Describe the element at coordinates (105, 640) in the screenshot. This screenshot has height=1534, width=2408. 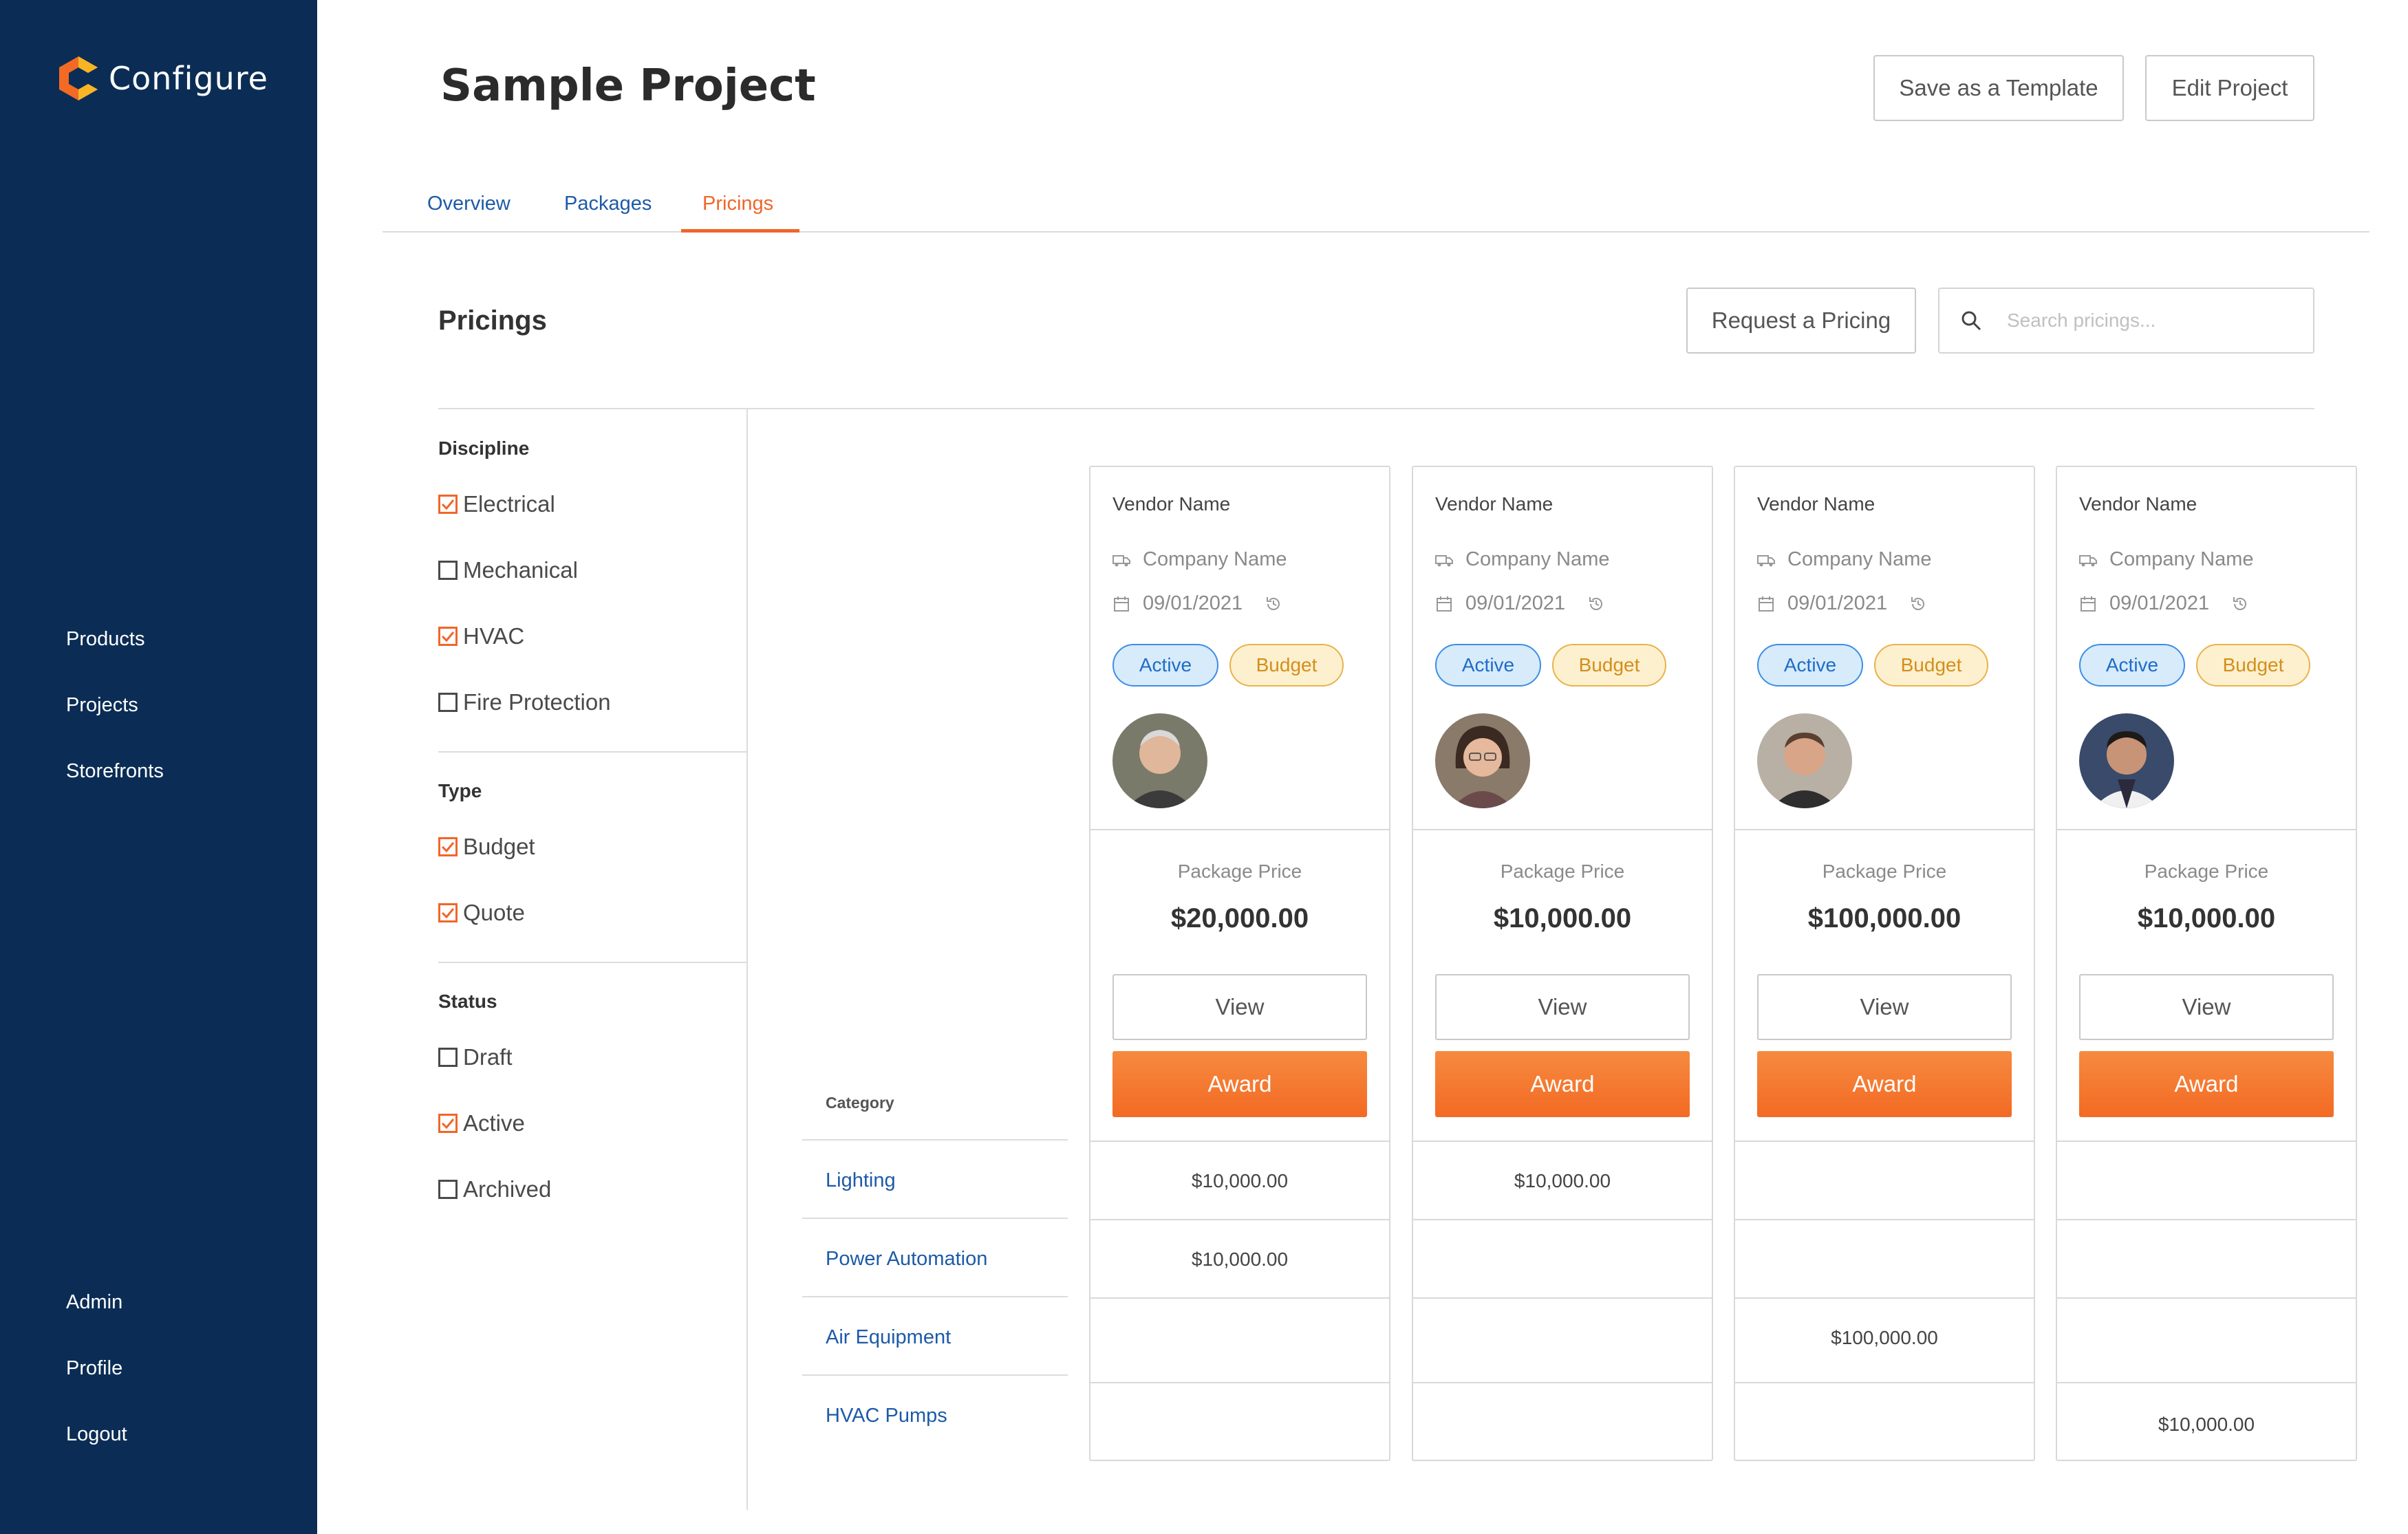
I see `sidebar-item-products: Products` at that location.